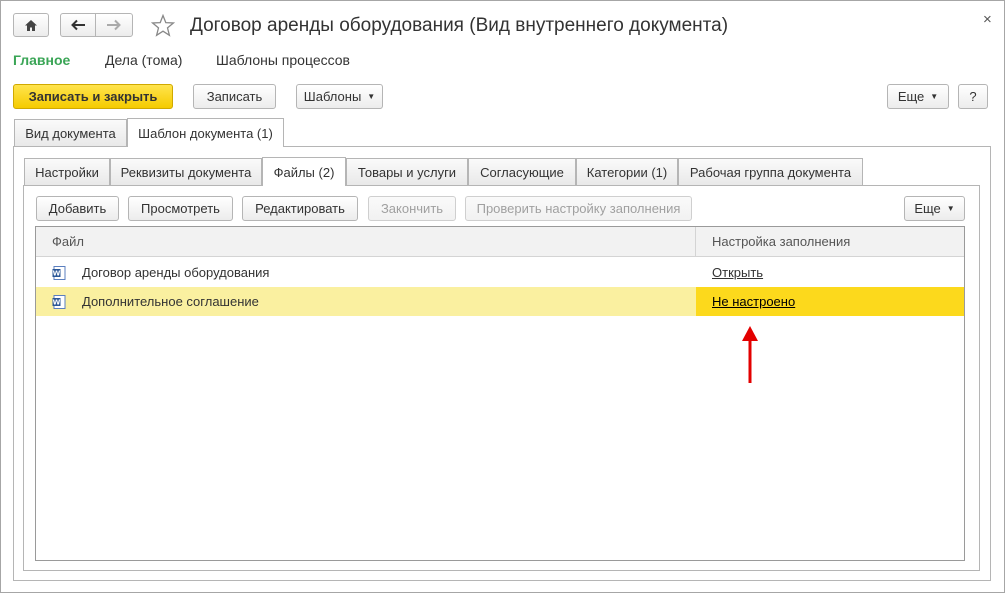 Image resolution: width=1005 pixels, height=593 pixels. Describe the element at coordinates (500, 301) in the screenshot. I see `table-row: W Дополнительное соглашение Не настроено` at that location.